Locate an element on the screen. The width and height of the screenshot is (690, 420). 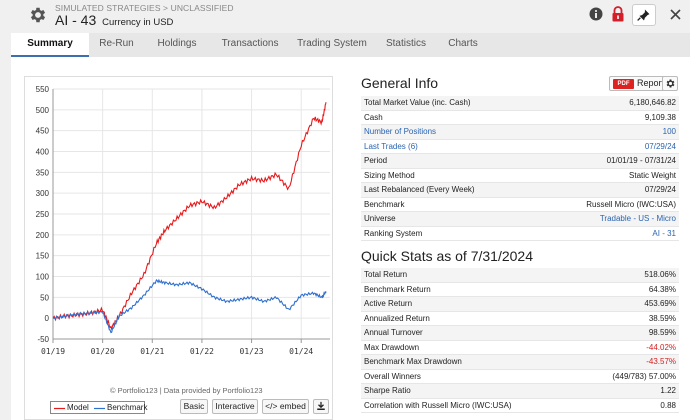
y-tick-label: 300 is located at coordinates (43, 193).